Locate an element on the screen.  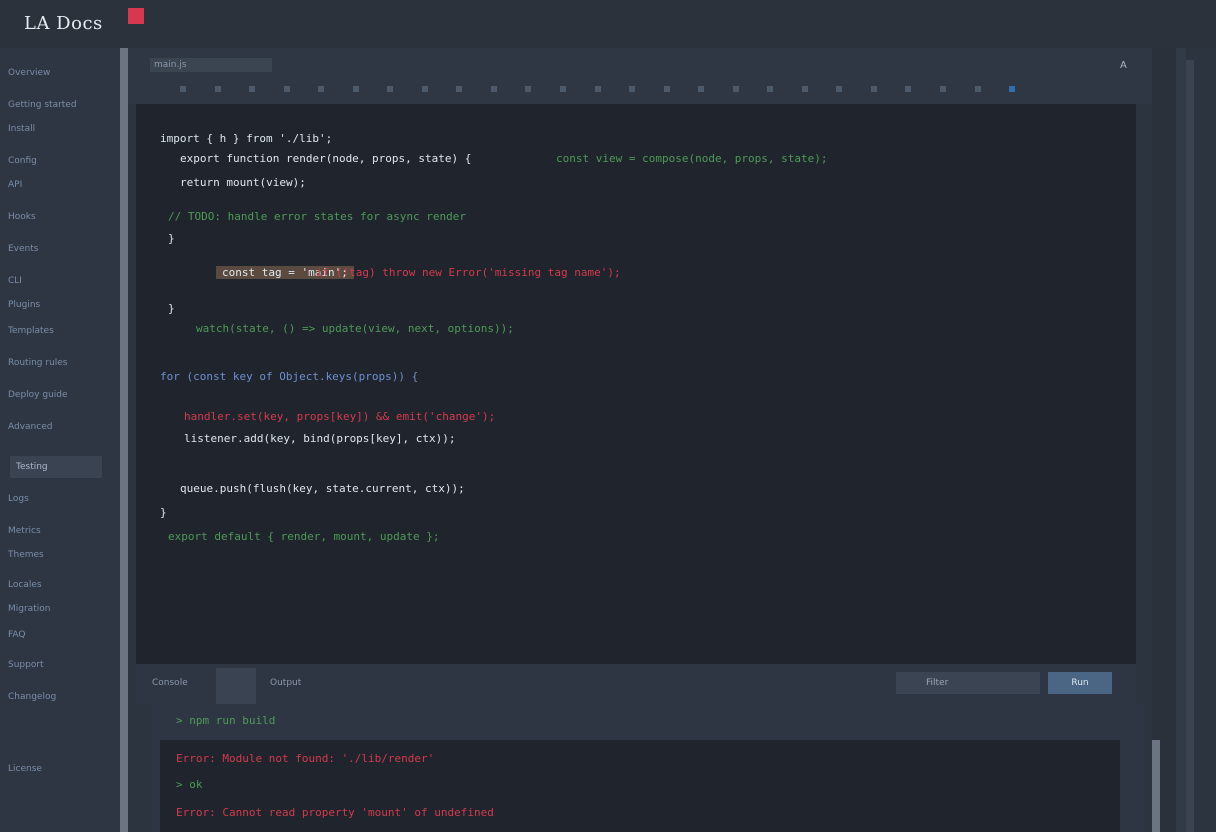
editor-toolbar is located at coordinates (640, 76).